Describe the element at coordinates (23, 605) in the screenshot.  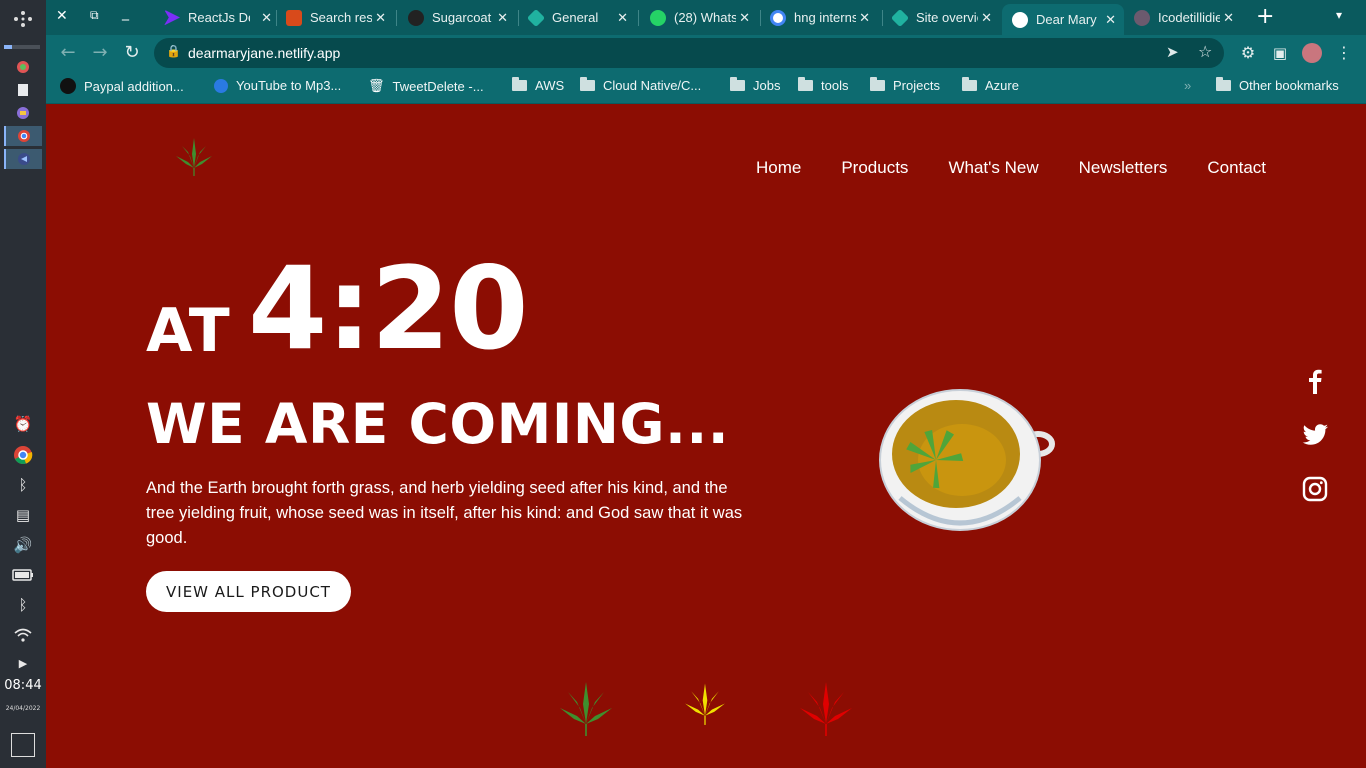
I see `bluetooth-icon: ᛒ` at that location.